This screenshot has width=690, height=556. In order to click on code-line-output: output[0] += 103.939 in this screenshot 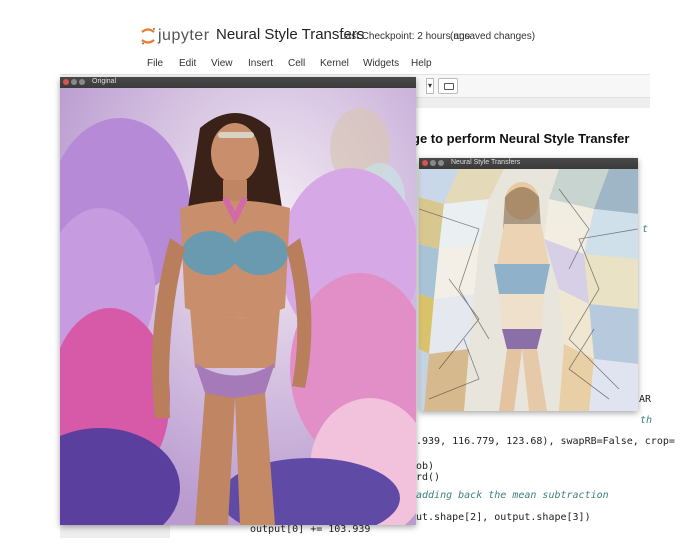, I will do `click(310, 529)`.